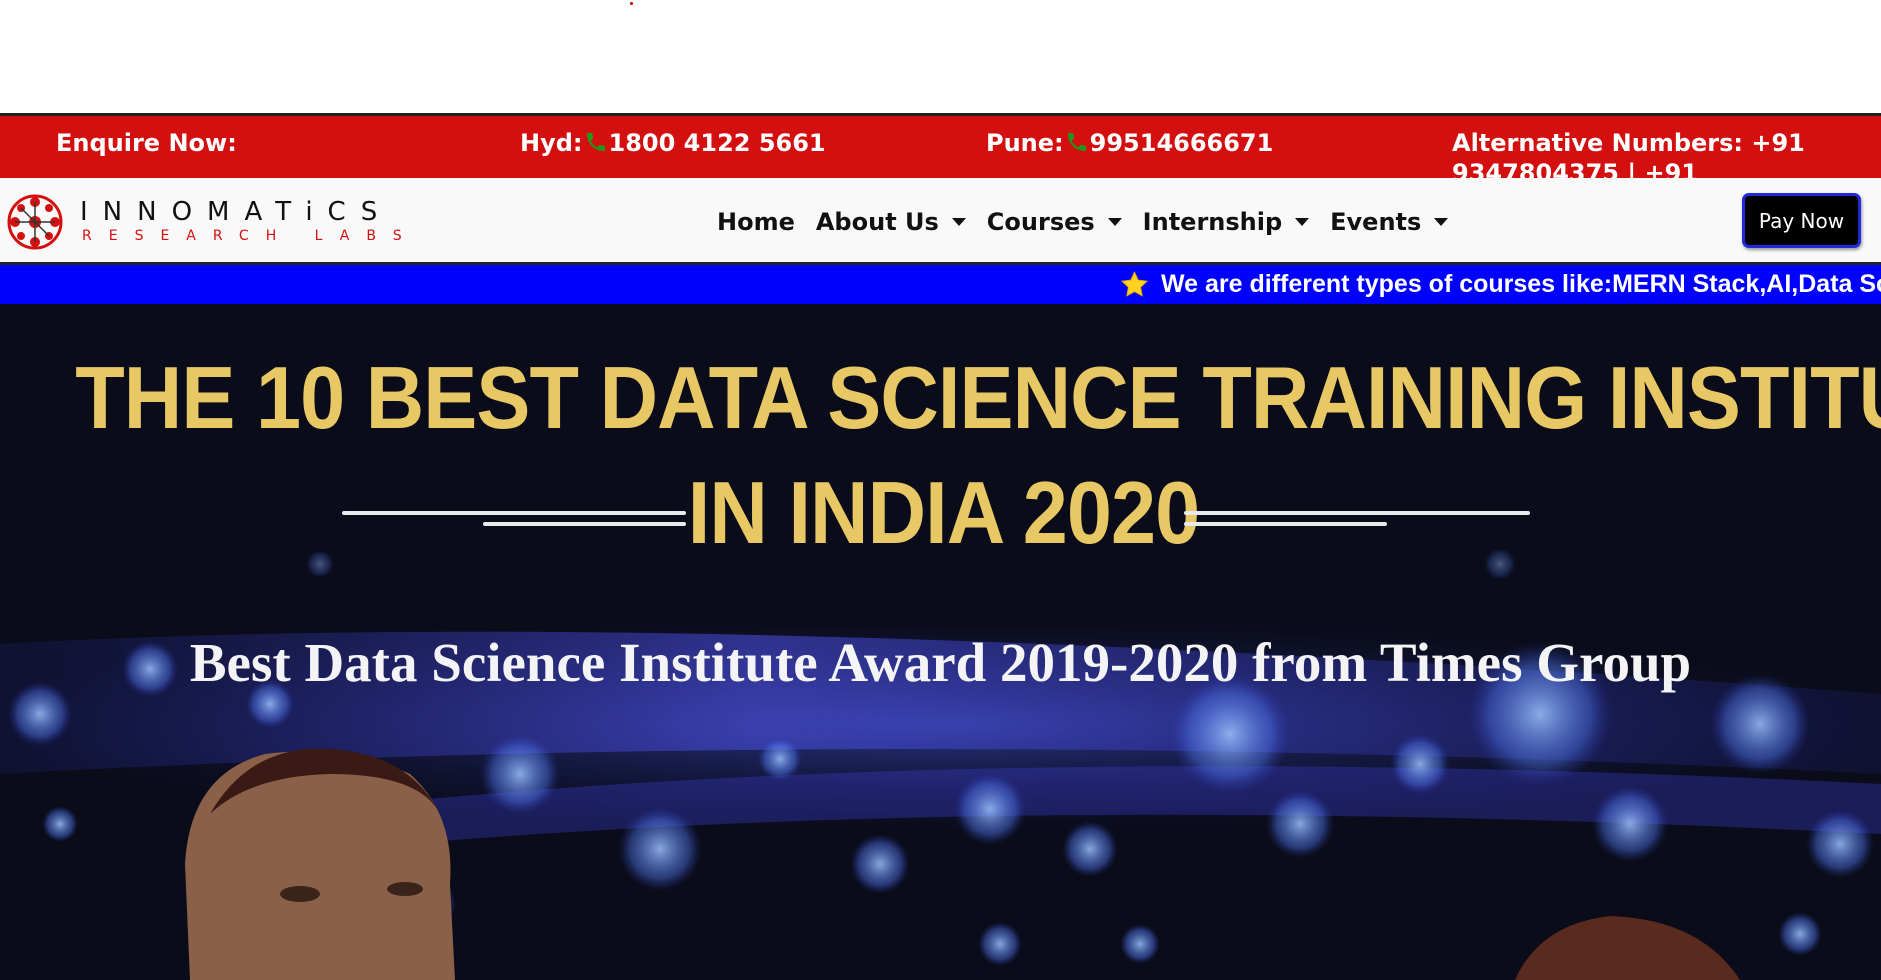  What do you see at coordinates (1040, 222) in the screenshot?
I see `nav-item-label: Courses` at bounding box center [1040, 222].